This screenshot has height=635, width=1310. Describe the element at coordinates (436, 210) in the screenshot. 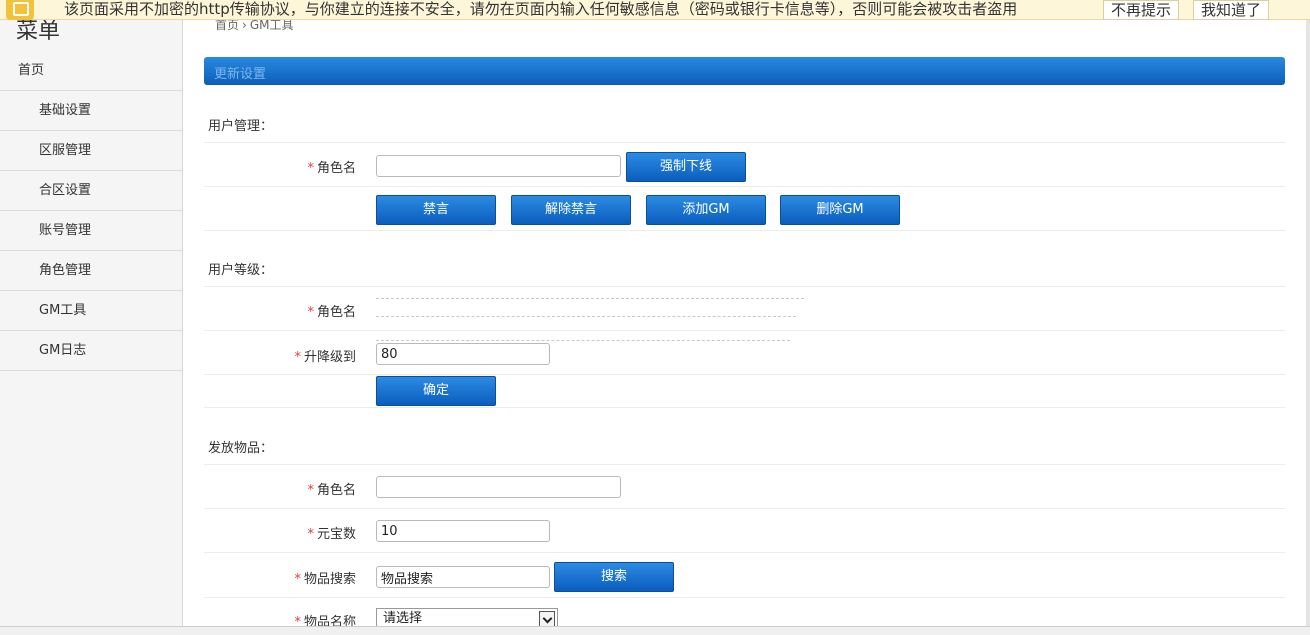

I see `mute-button: 禁言` at that location.